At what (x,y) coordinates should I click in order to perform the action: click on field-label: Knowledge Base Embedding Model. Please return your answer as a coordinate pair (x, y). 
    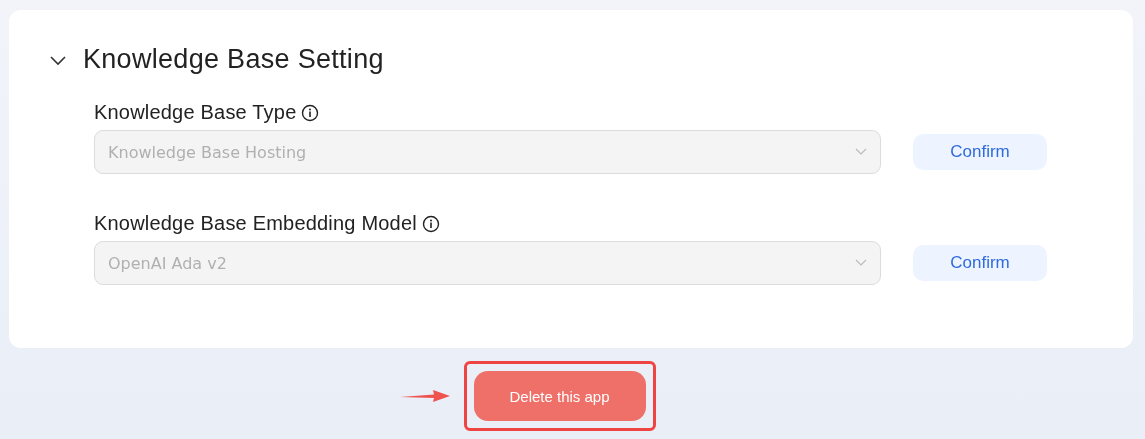
    Looking at the image, I should click on (255, 223).